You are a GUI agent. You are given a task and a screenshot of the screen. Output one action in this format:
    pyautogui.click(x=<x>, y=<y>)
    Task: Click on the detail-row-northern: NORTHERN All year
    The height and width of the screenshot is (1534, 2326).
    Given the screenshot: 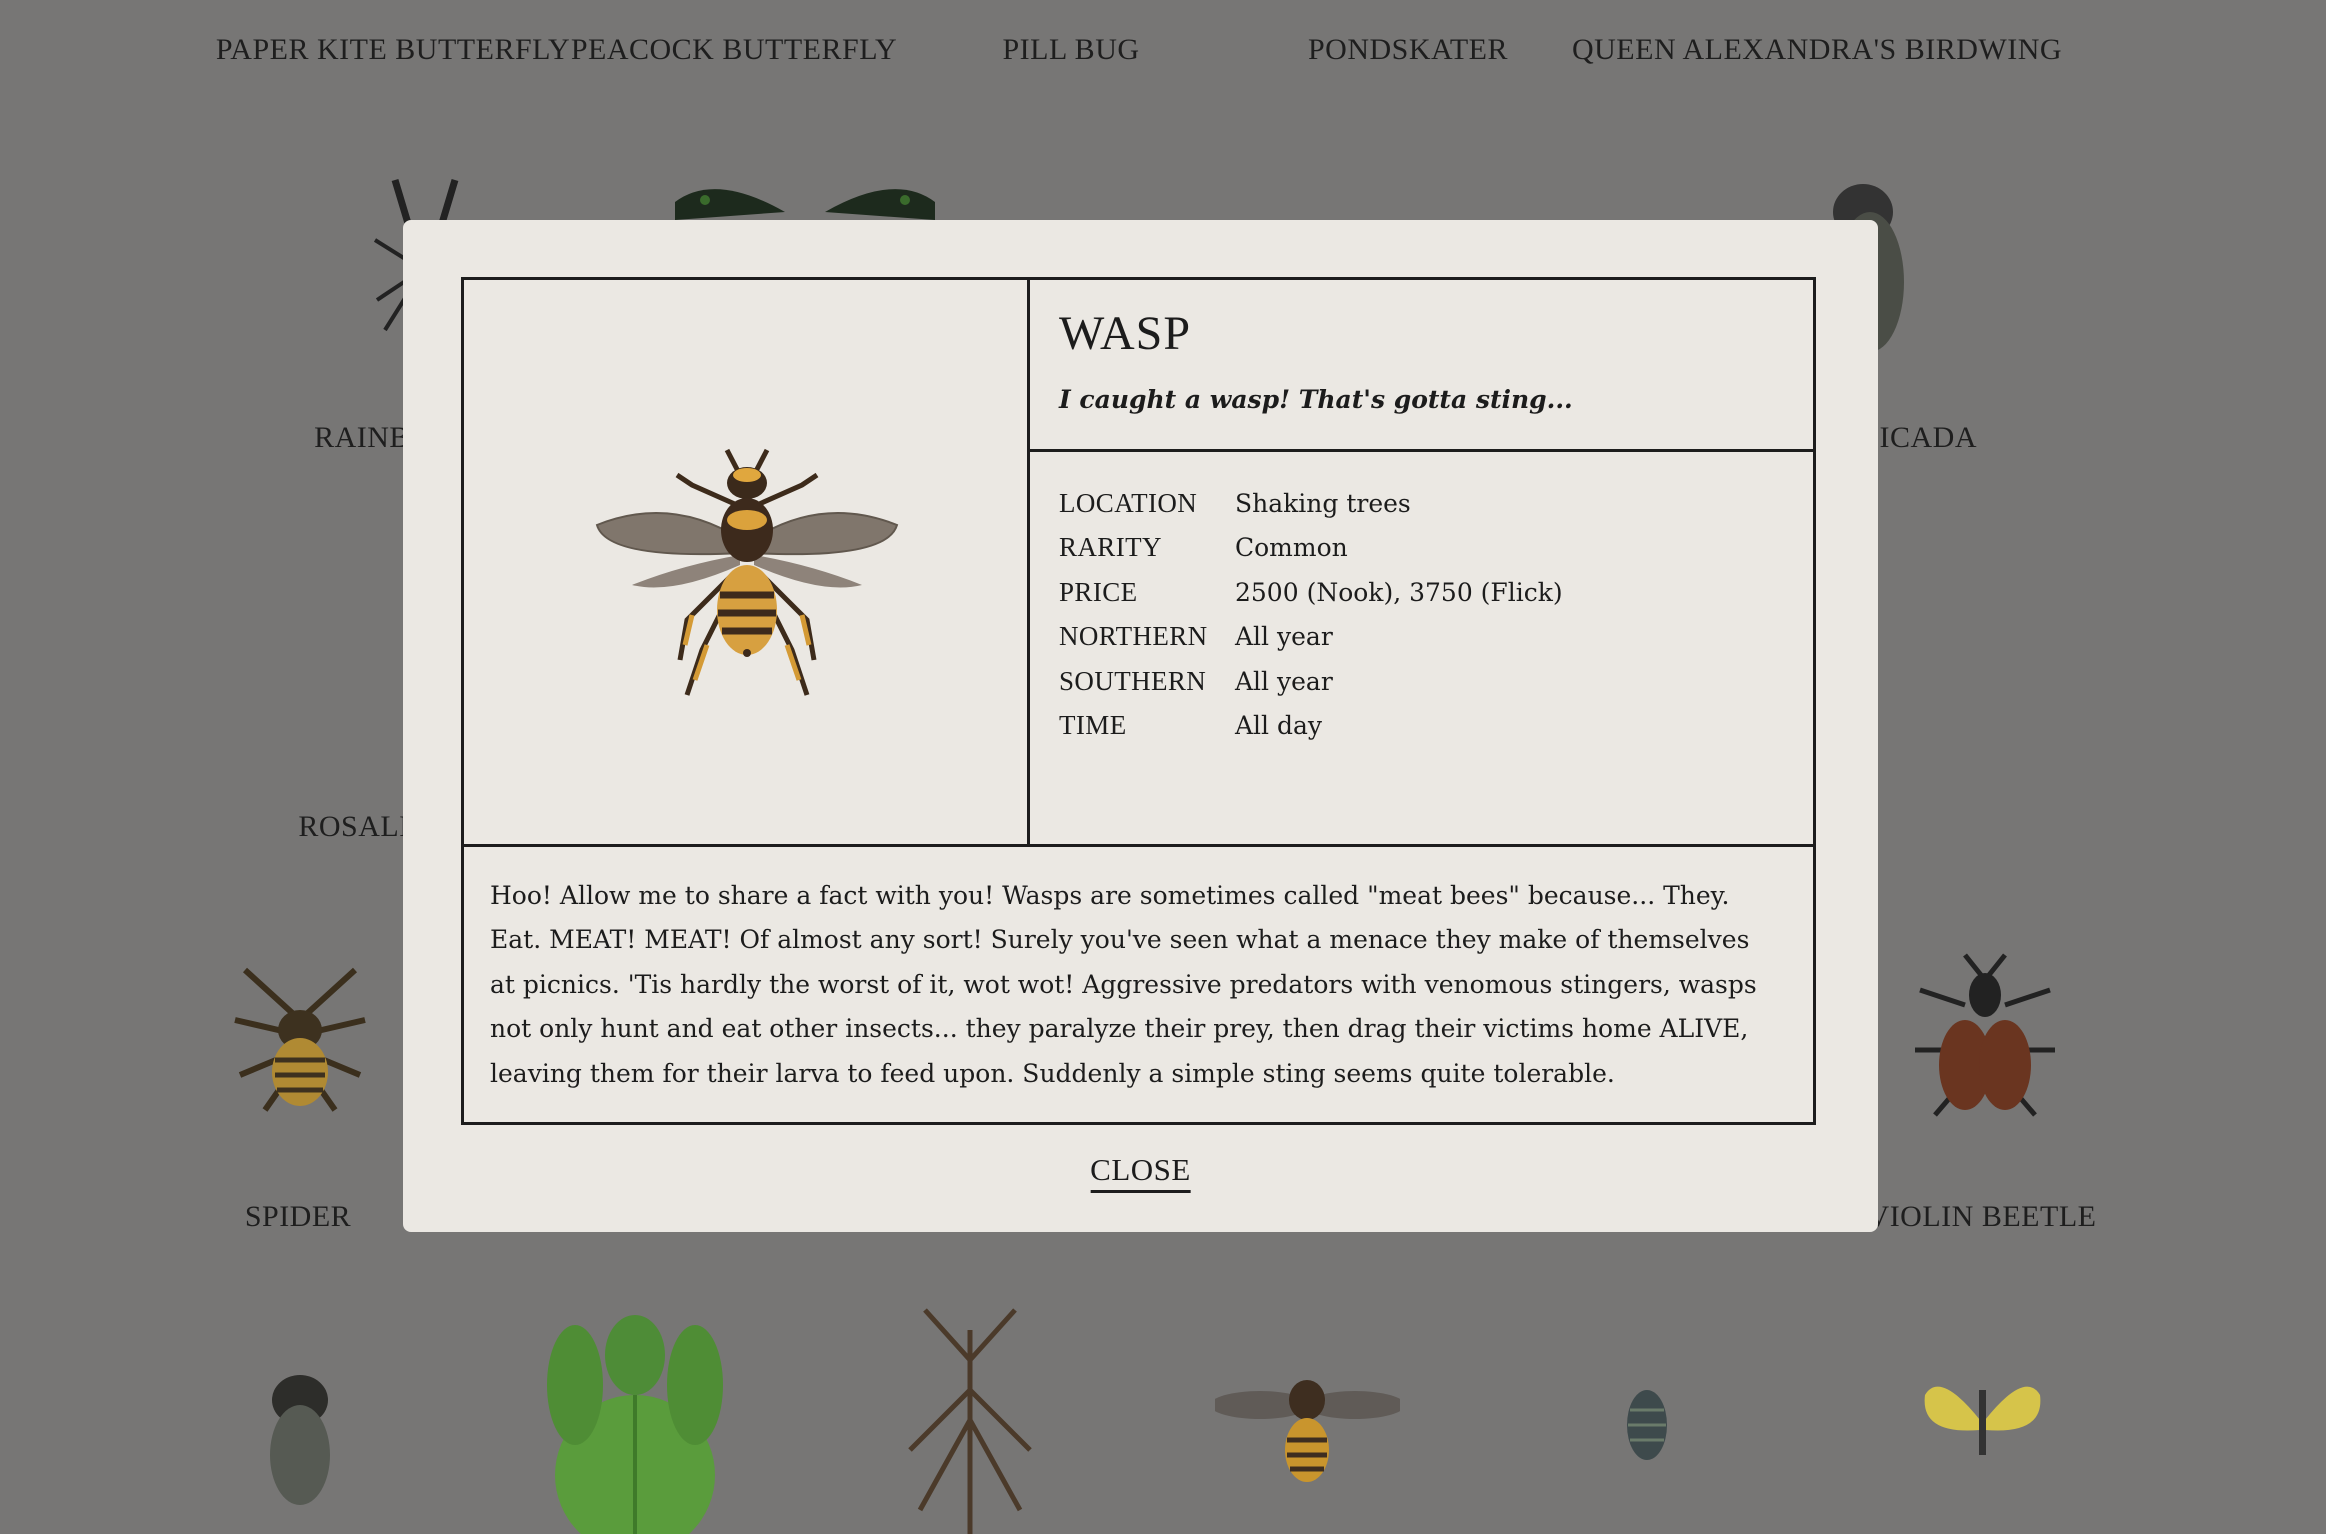 What is the action you would take?
    pyautogui.click(x=1311, y=637)
    